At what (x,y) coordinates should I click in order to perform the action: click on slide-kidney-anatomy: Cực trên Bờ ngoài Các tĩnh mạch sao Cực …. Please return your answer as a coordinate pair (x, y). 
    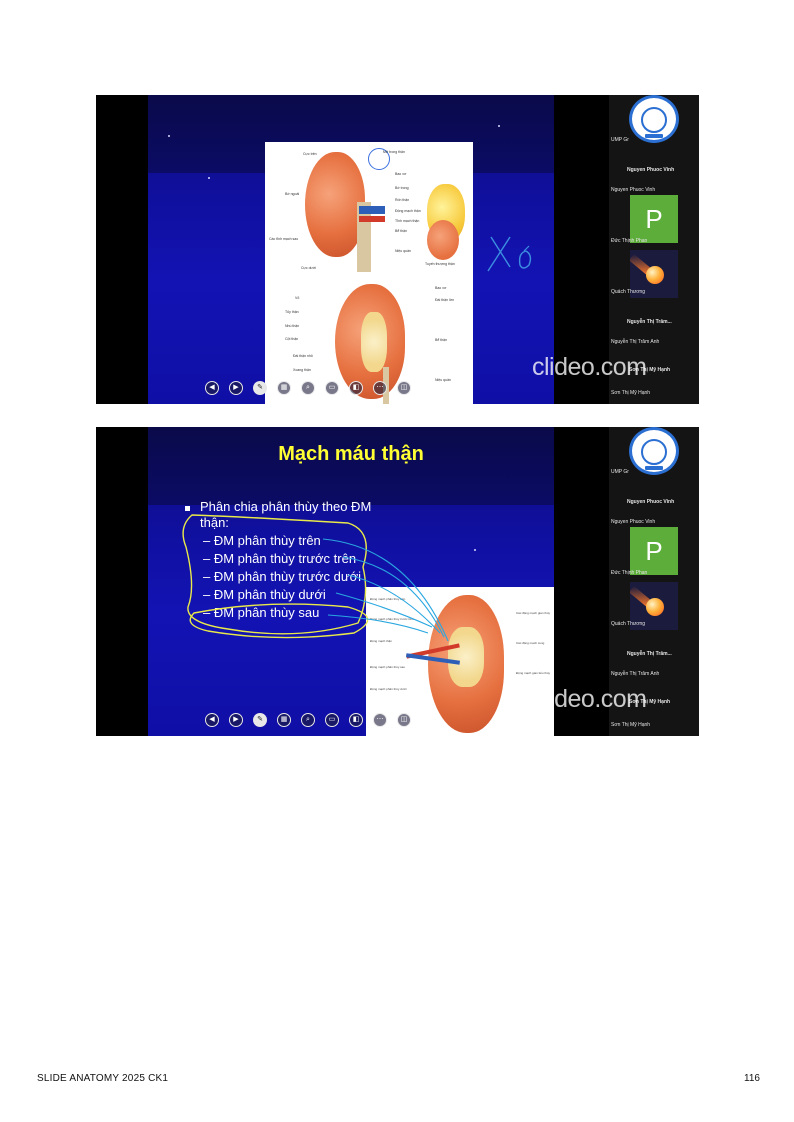
    Looking at the image, I should click on (351, 249).